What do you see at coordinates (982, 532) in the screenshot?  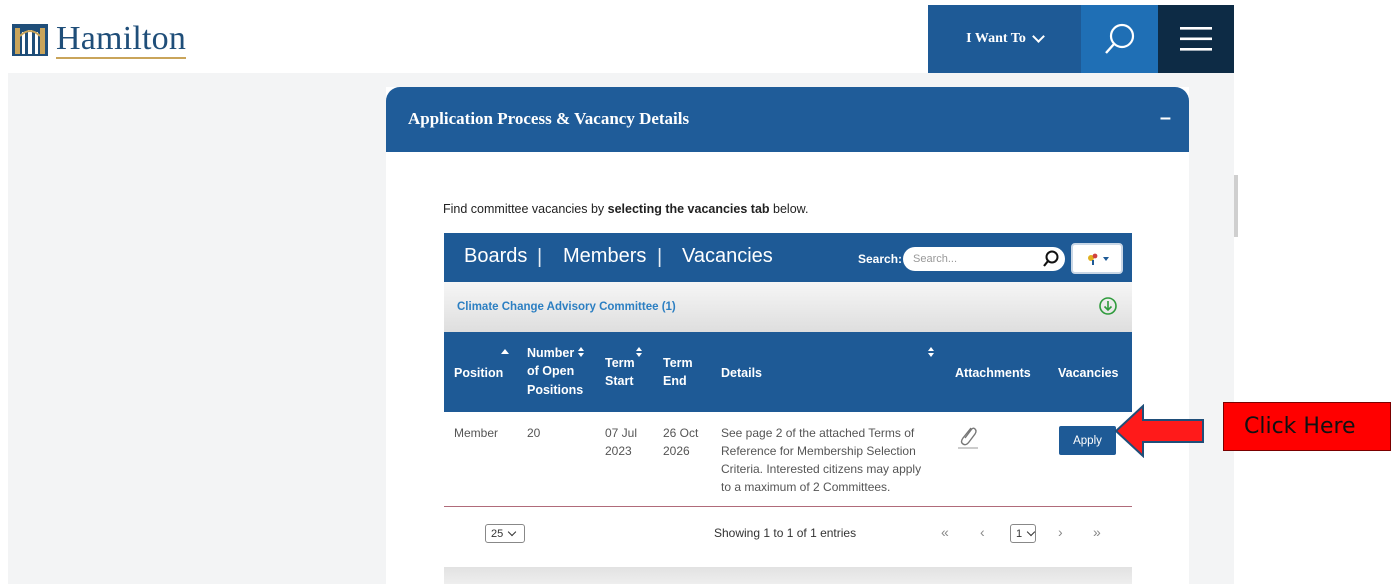 I see `previous-page-button: ‹` at bounding box center [982, 532].